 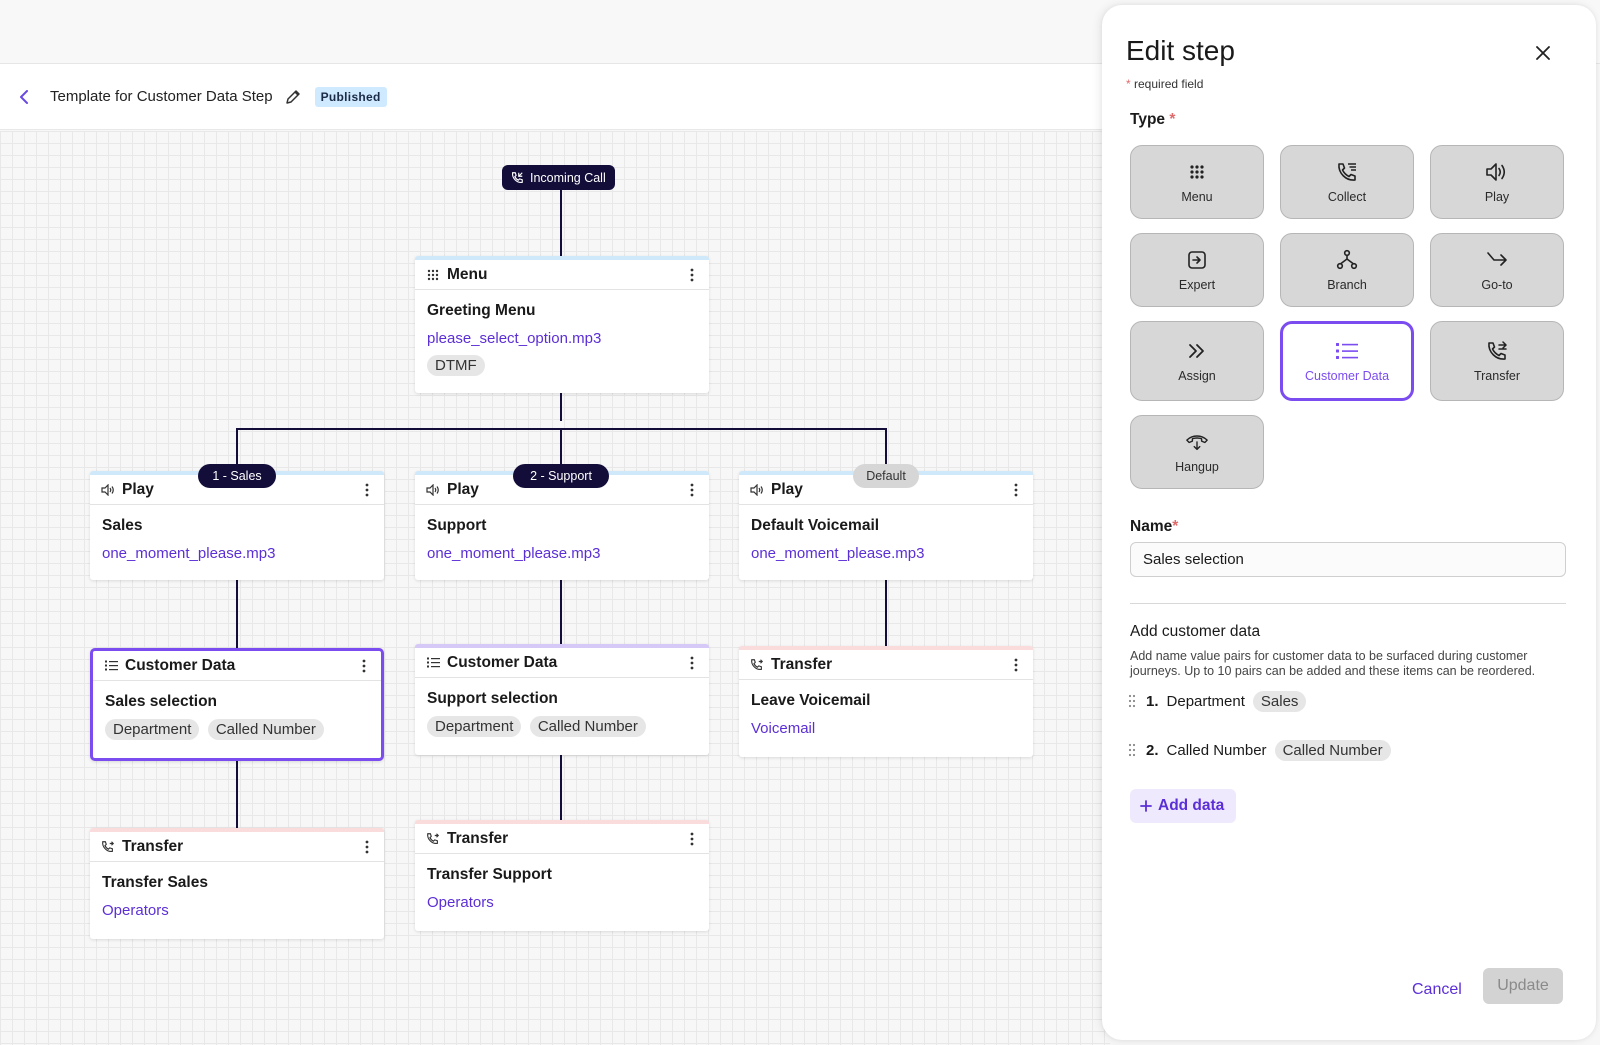 I want to click on update-button: Update, so click(x=1523, y=986).